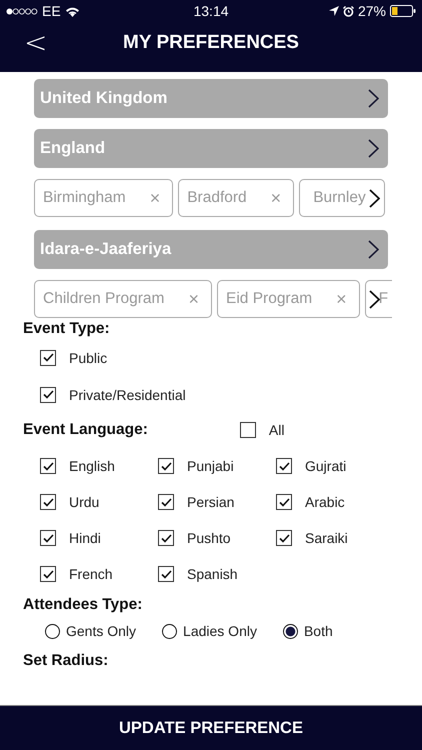  Describe the element at coordinates (91, 574) in the screenshot. I see `checkbox-label: French` at that location.